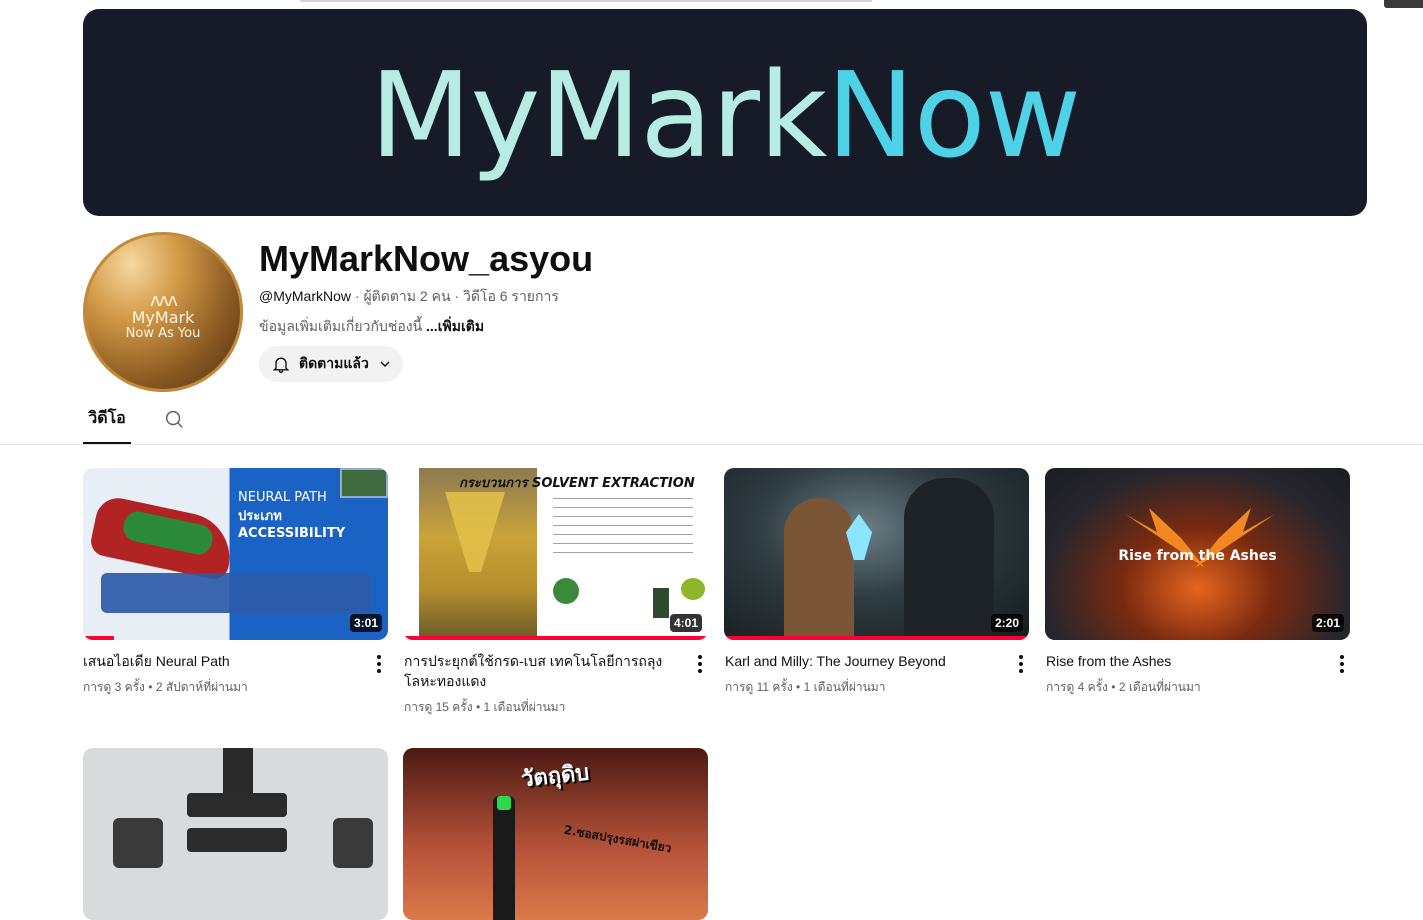  What do you see at coordinates (282, 497) in the screenshot?
I see `thumb-heading: NEURAL PATH` at bounding box center [282, 497].